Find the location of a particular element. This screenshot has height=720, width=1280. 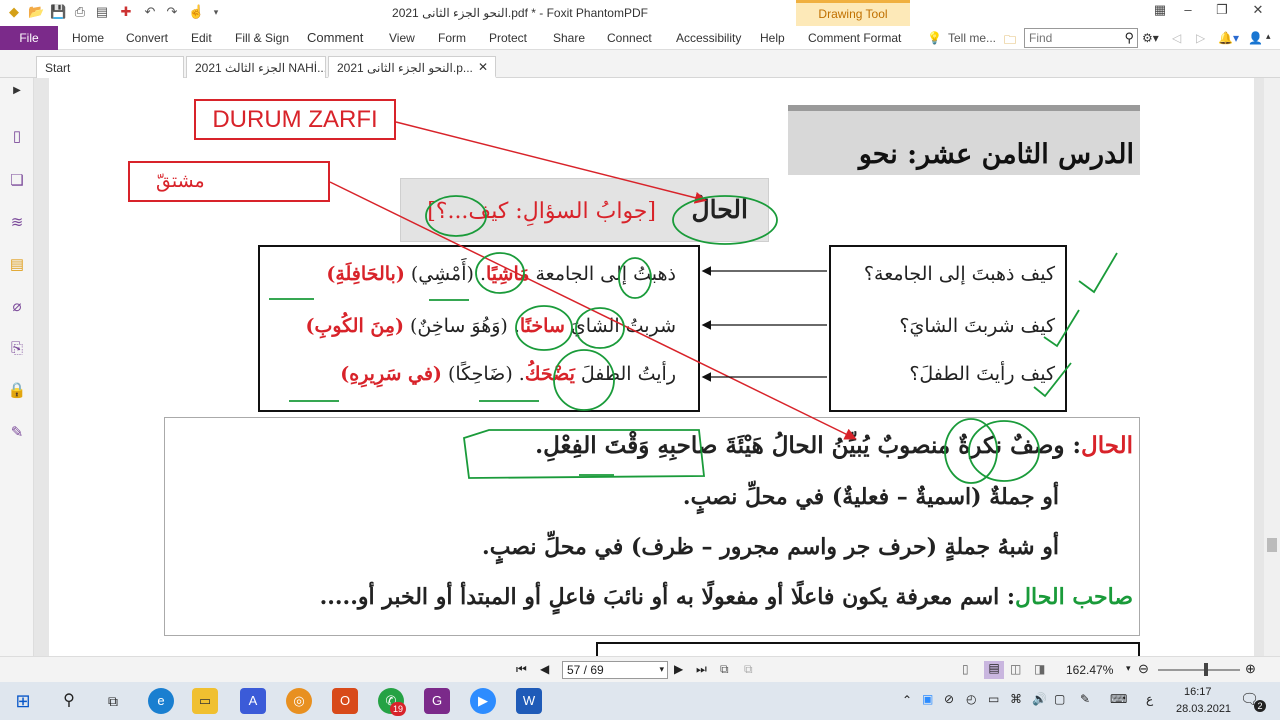

menu-connect: Connect is located at coordinates (629, 38).